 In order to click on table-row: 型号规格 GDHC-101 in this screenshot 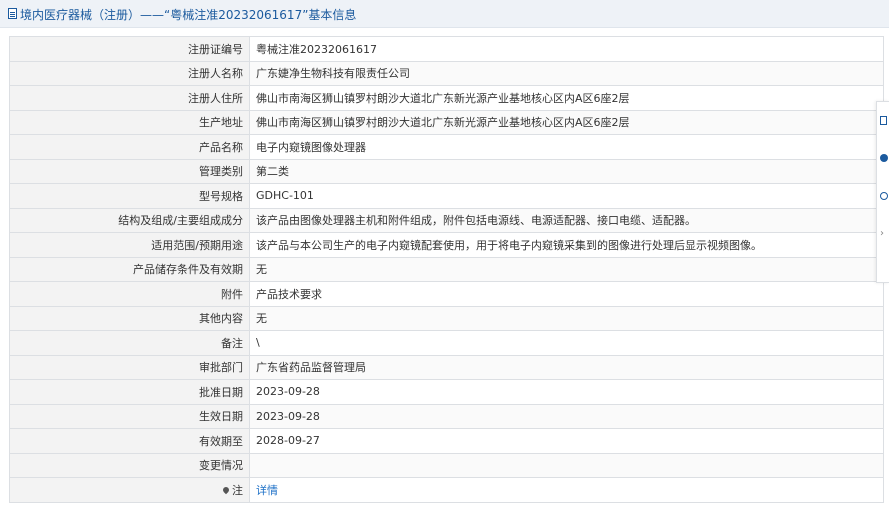, I will do `click(446, 196)`.